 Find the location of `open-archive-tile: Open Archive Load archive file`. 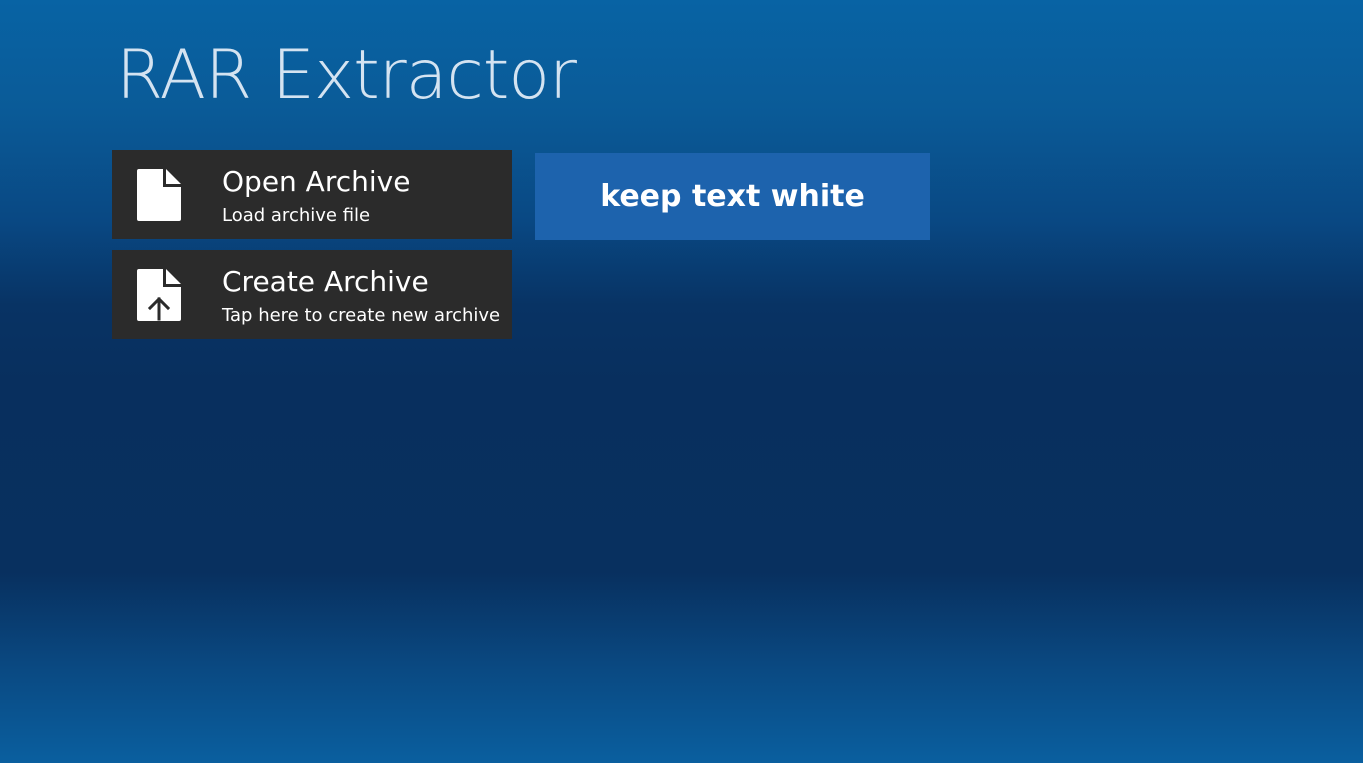

open-archive-tile: Open Archive Load archive file is located at coordinates (312, 194).